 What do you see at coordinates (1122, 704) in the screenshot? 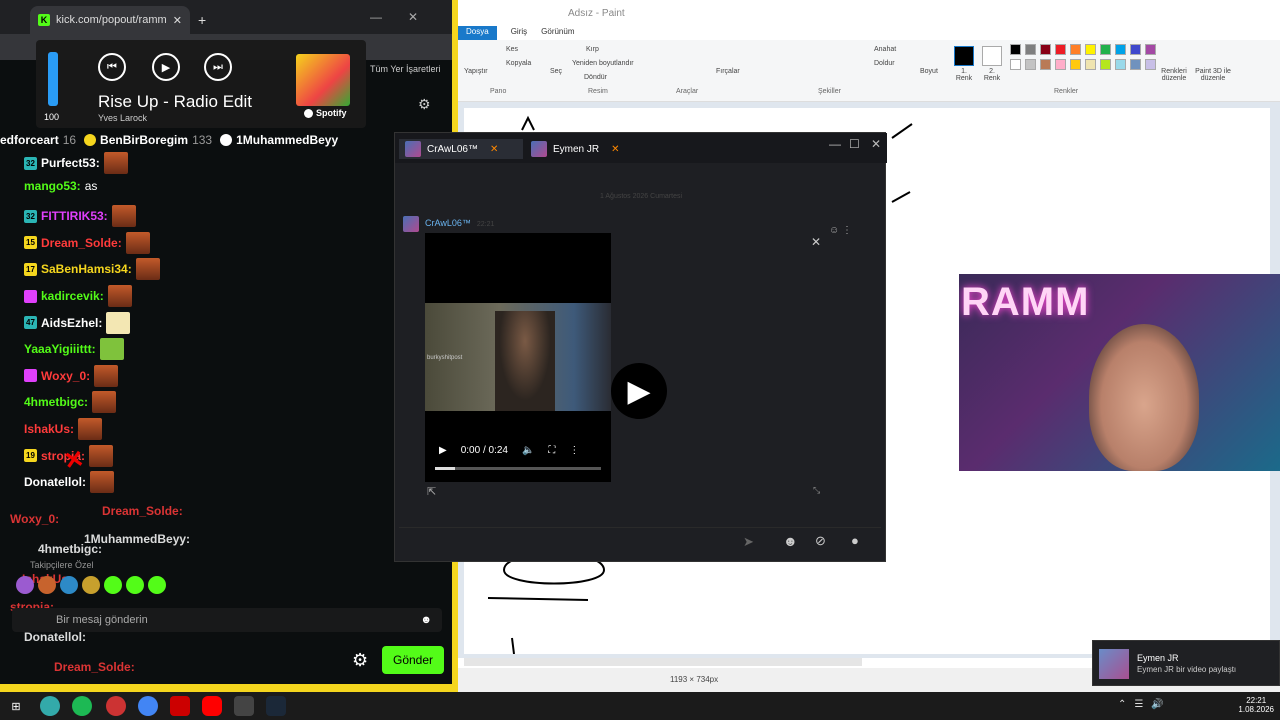
I see `chevron-up-icon: ⌃` at bounding box center [1122, 704].